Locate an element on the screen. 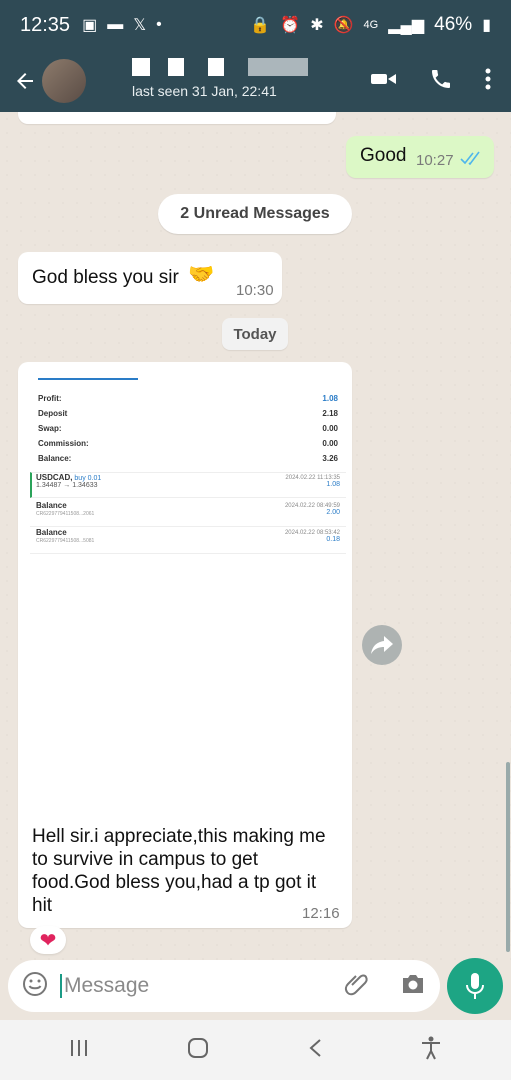  unread-messages-banner: 2 Unread Messages is located at coordinates (255, 214).